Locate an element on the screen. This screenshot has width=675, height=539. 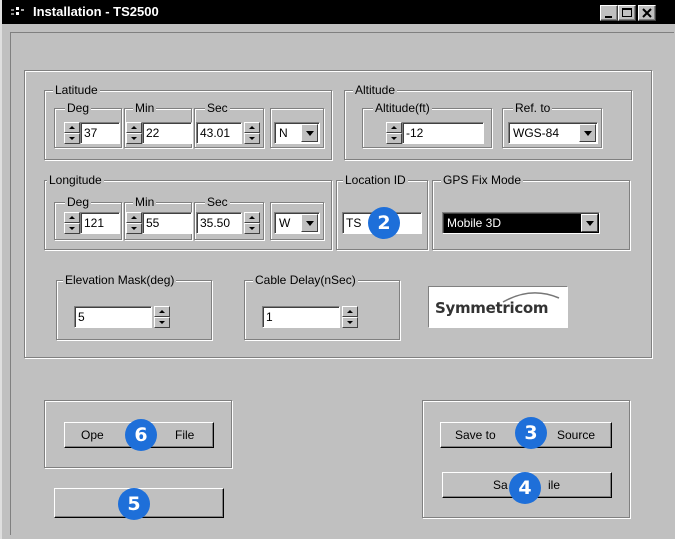
close-icon is located at coordinates (647, 13).